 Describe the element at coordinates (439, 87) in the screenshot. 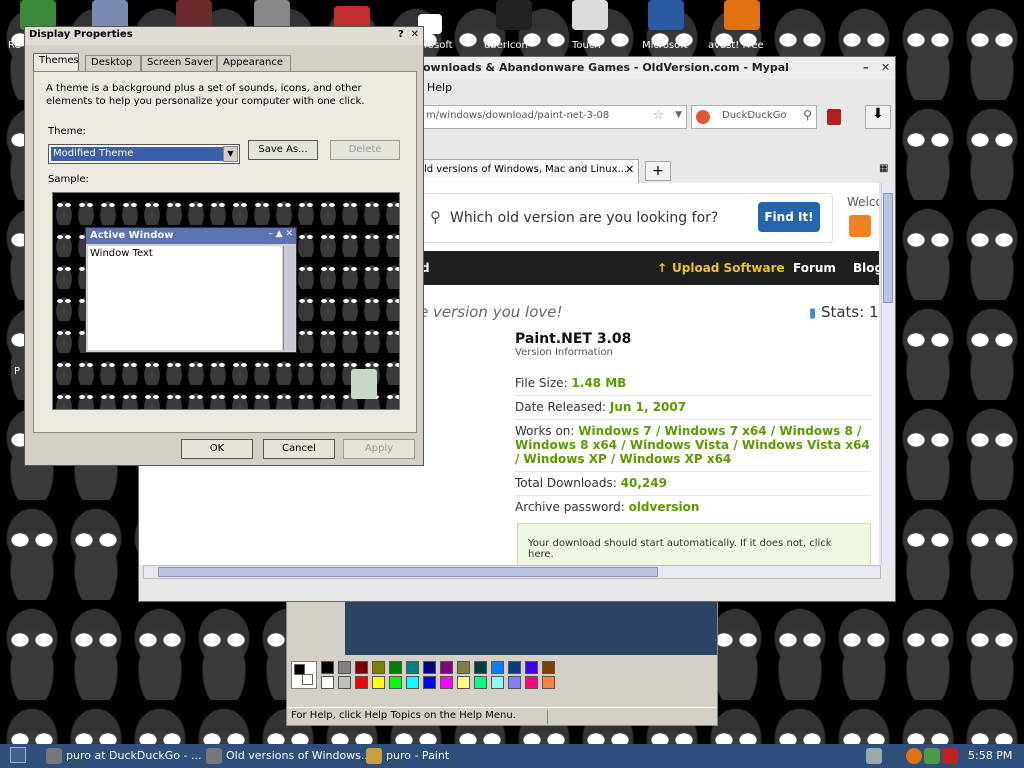

I see `menu-help: Help` at that location.